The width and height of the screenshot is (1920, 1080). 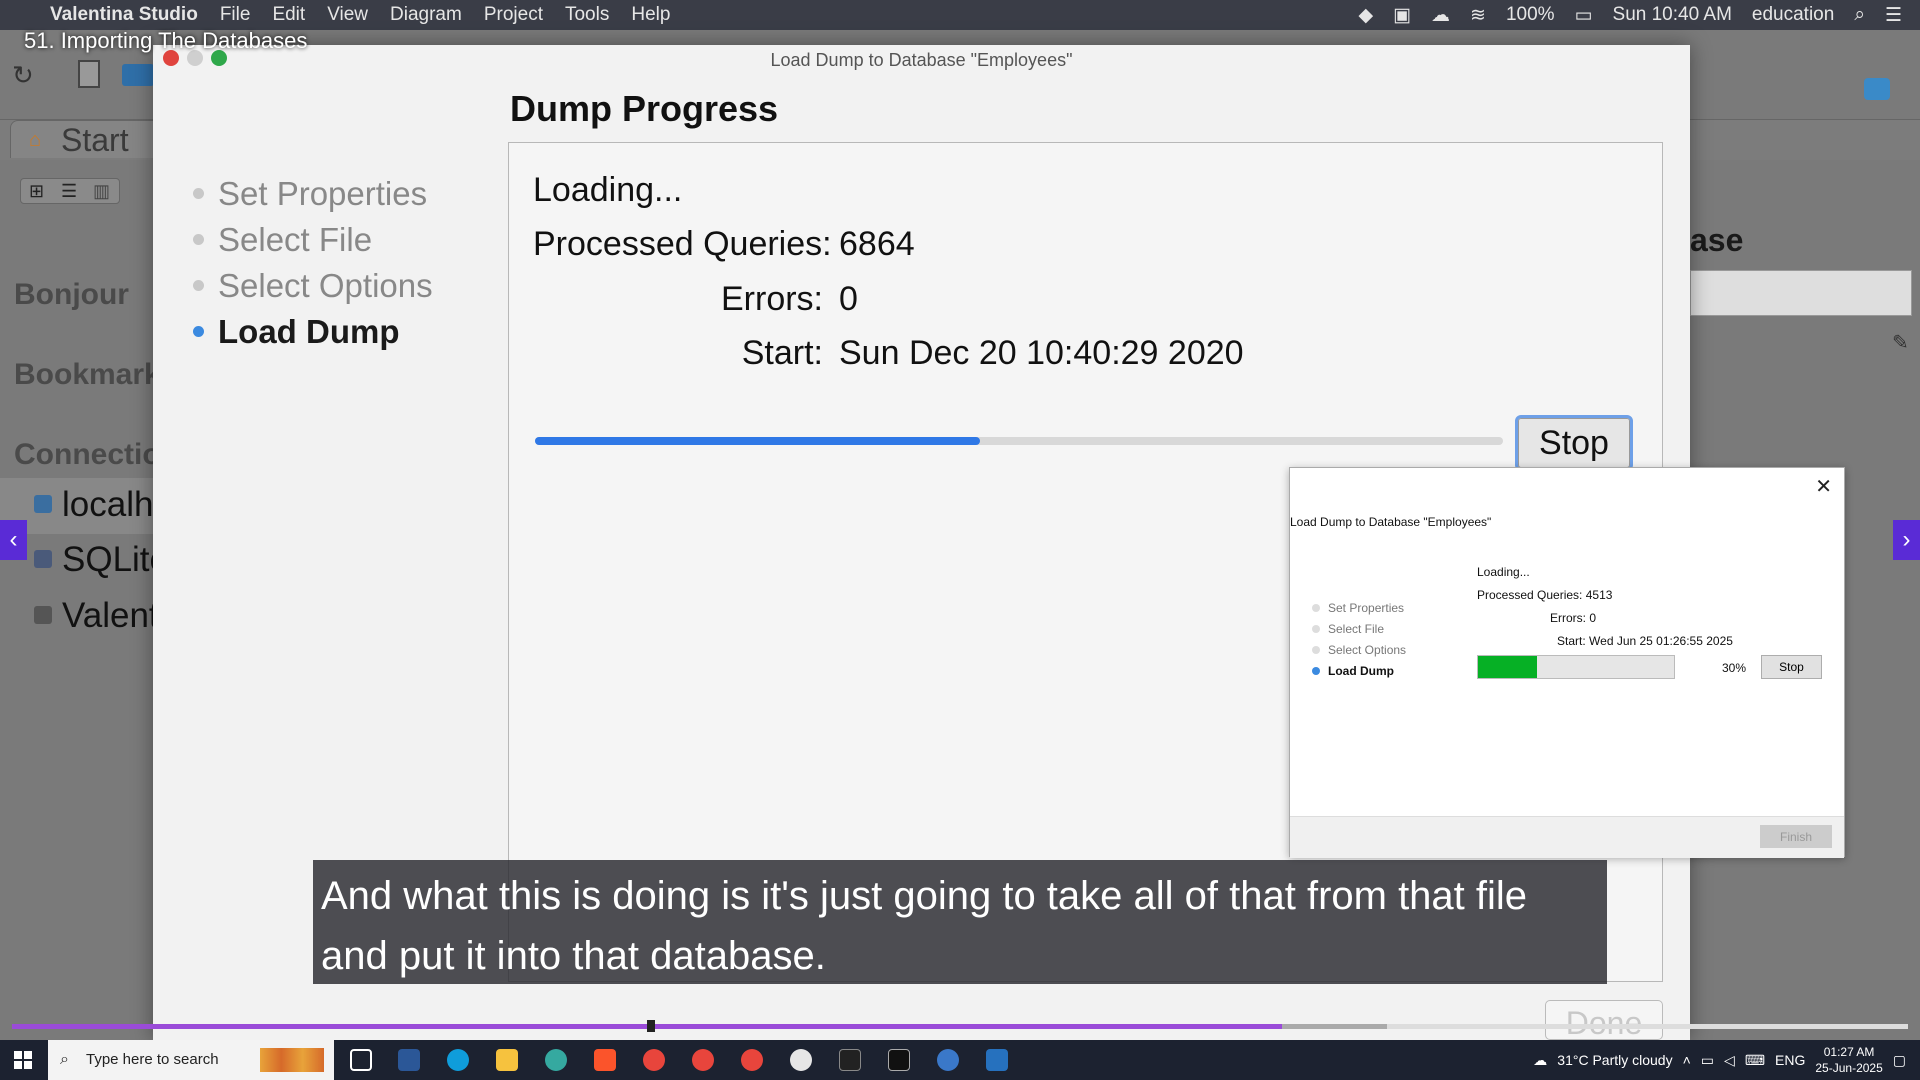 What do you see at coordinates (1584, 15) in the screenshot?
I see `battery-icon: ▭` at bounding box center [1584, 15].